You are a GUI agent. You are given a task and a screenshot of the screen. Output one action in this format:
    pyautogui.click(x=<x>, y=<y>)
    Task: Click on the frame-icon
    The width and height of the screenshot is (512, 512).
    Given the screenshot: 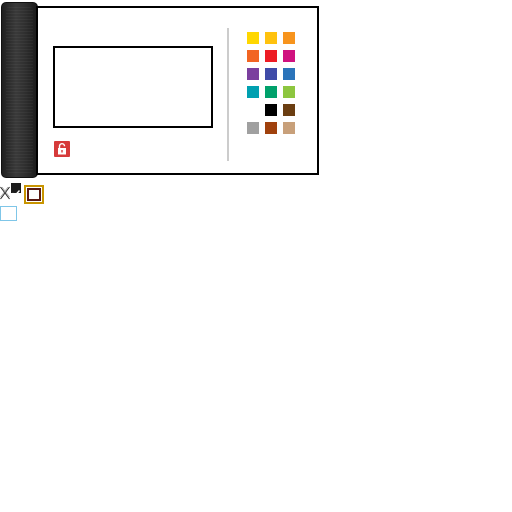 What is the action you would take?
    pyautogui.click(x=34, y=194)
    